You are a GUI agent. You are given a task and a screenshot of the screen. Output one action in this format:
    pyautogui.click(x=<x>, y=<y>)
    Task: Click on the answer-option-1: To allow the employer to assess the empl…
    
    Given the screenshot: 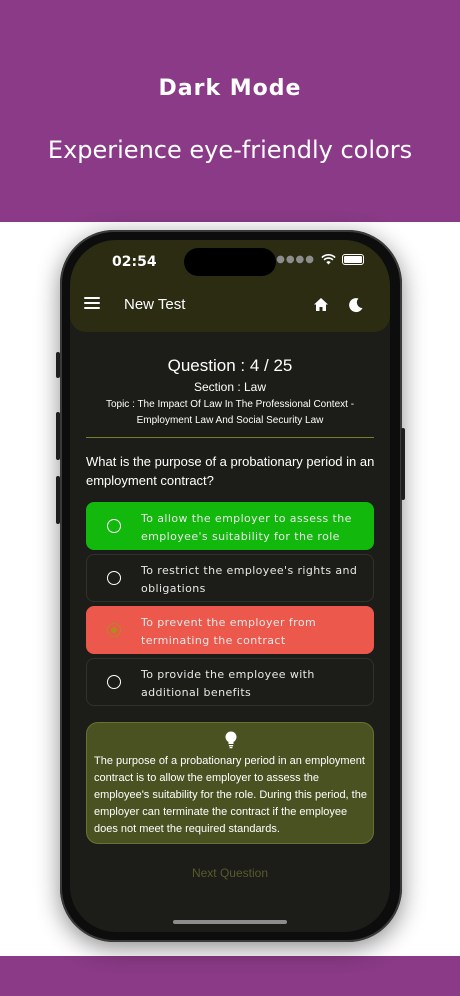 What is the action you would take?
    pyautogui.click(x=230, y=526)
    